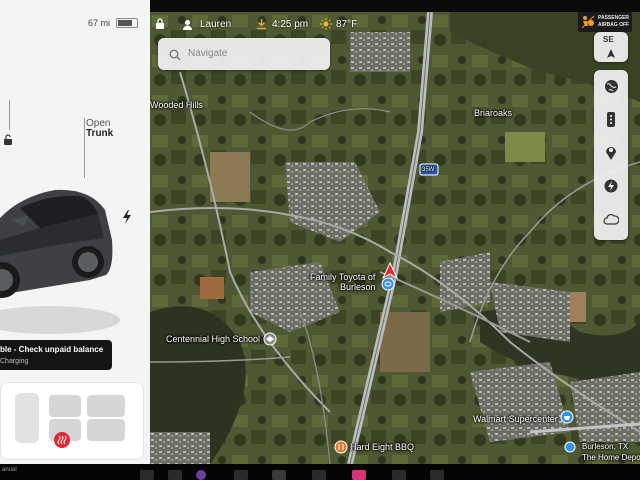 This screenshot has width=640, height=480. Describe the element at coordinates (187, 26) in the screenshot. I see `person-icon` at that location.